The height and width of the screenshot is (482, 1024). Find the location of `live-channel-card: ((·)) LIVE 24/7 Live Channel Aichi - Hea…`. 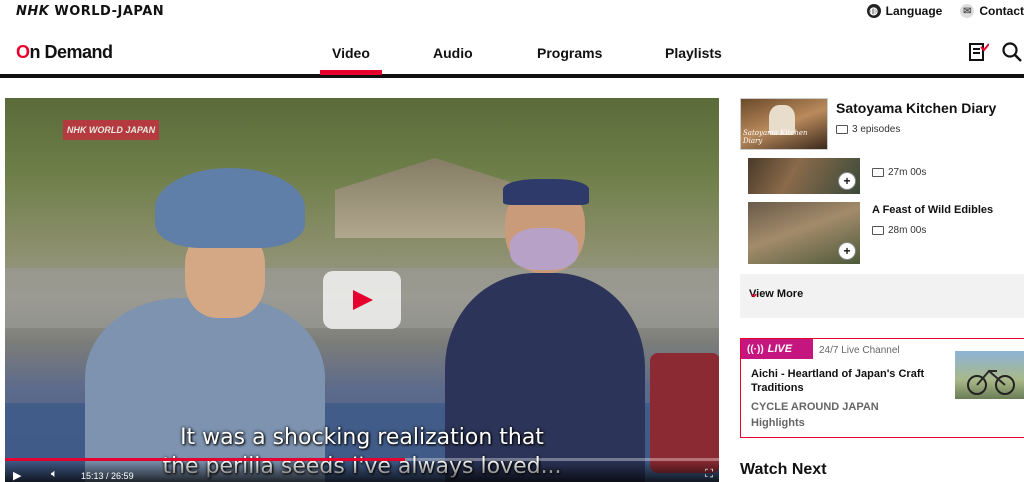

live-channel-card: ((·)) LIVE 24/7 Live Channel Aichi - Hea… is located at coordinates (882, 388).